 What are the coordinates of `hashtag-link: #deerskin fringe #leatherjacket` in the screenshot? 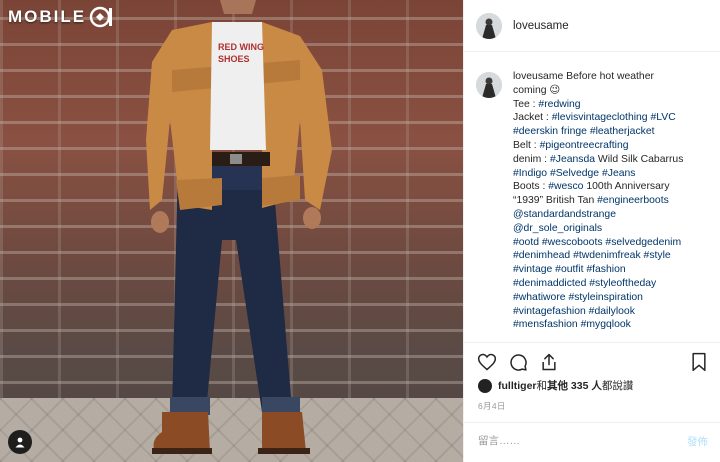 It's located at (584, 131).